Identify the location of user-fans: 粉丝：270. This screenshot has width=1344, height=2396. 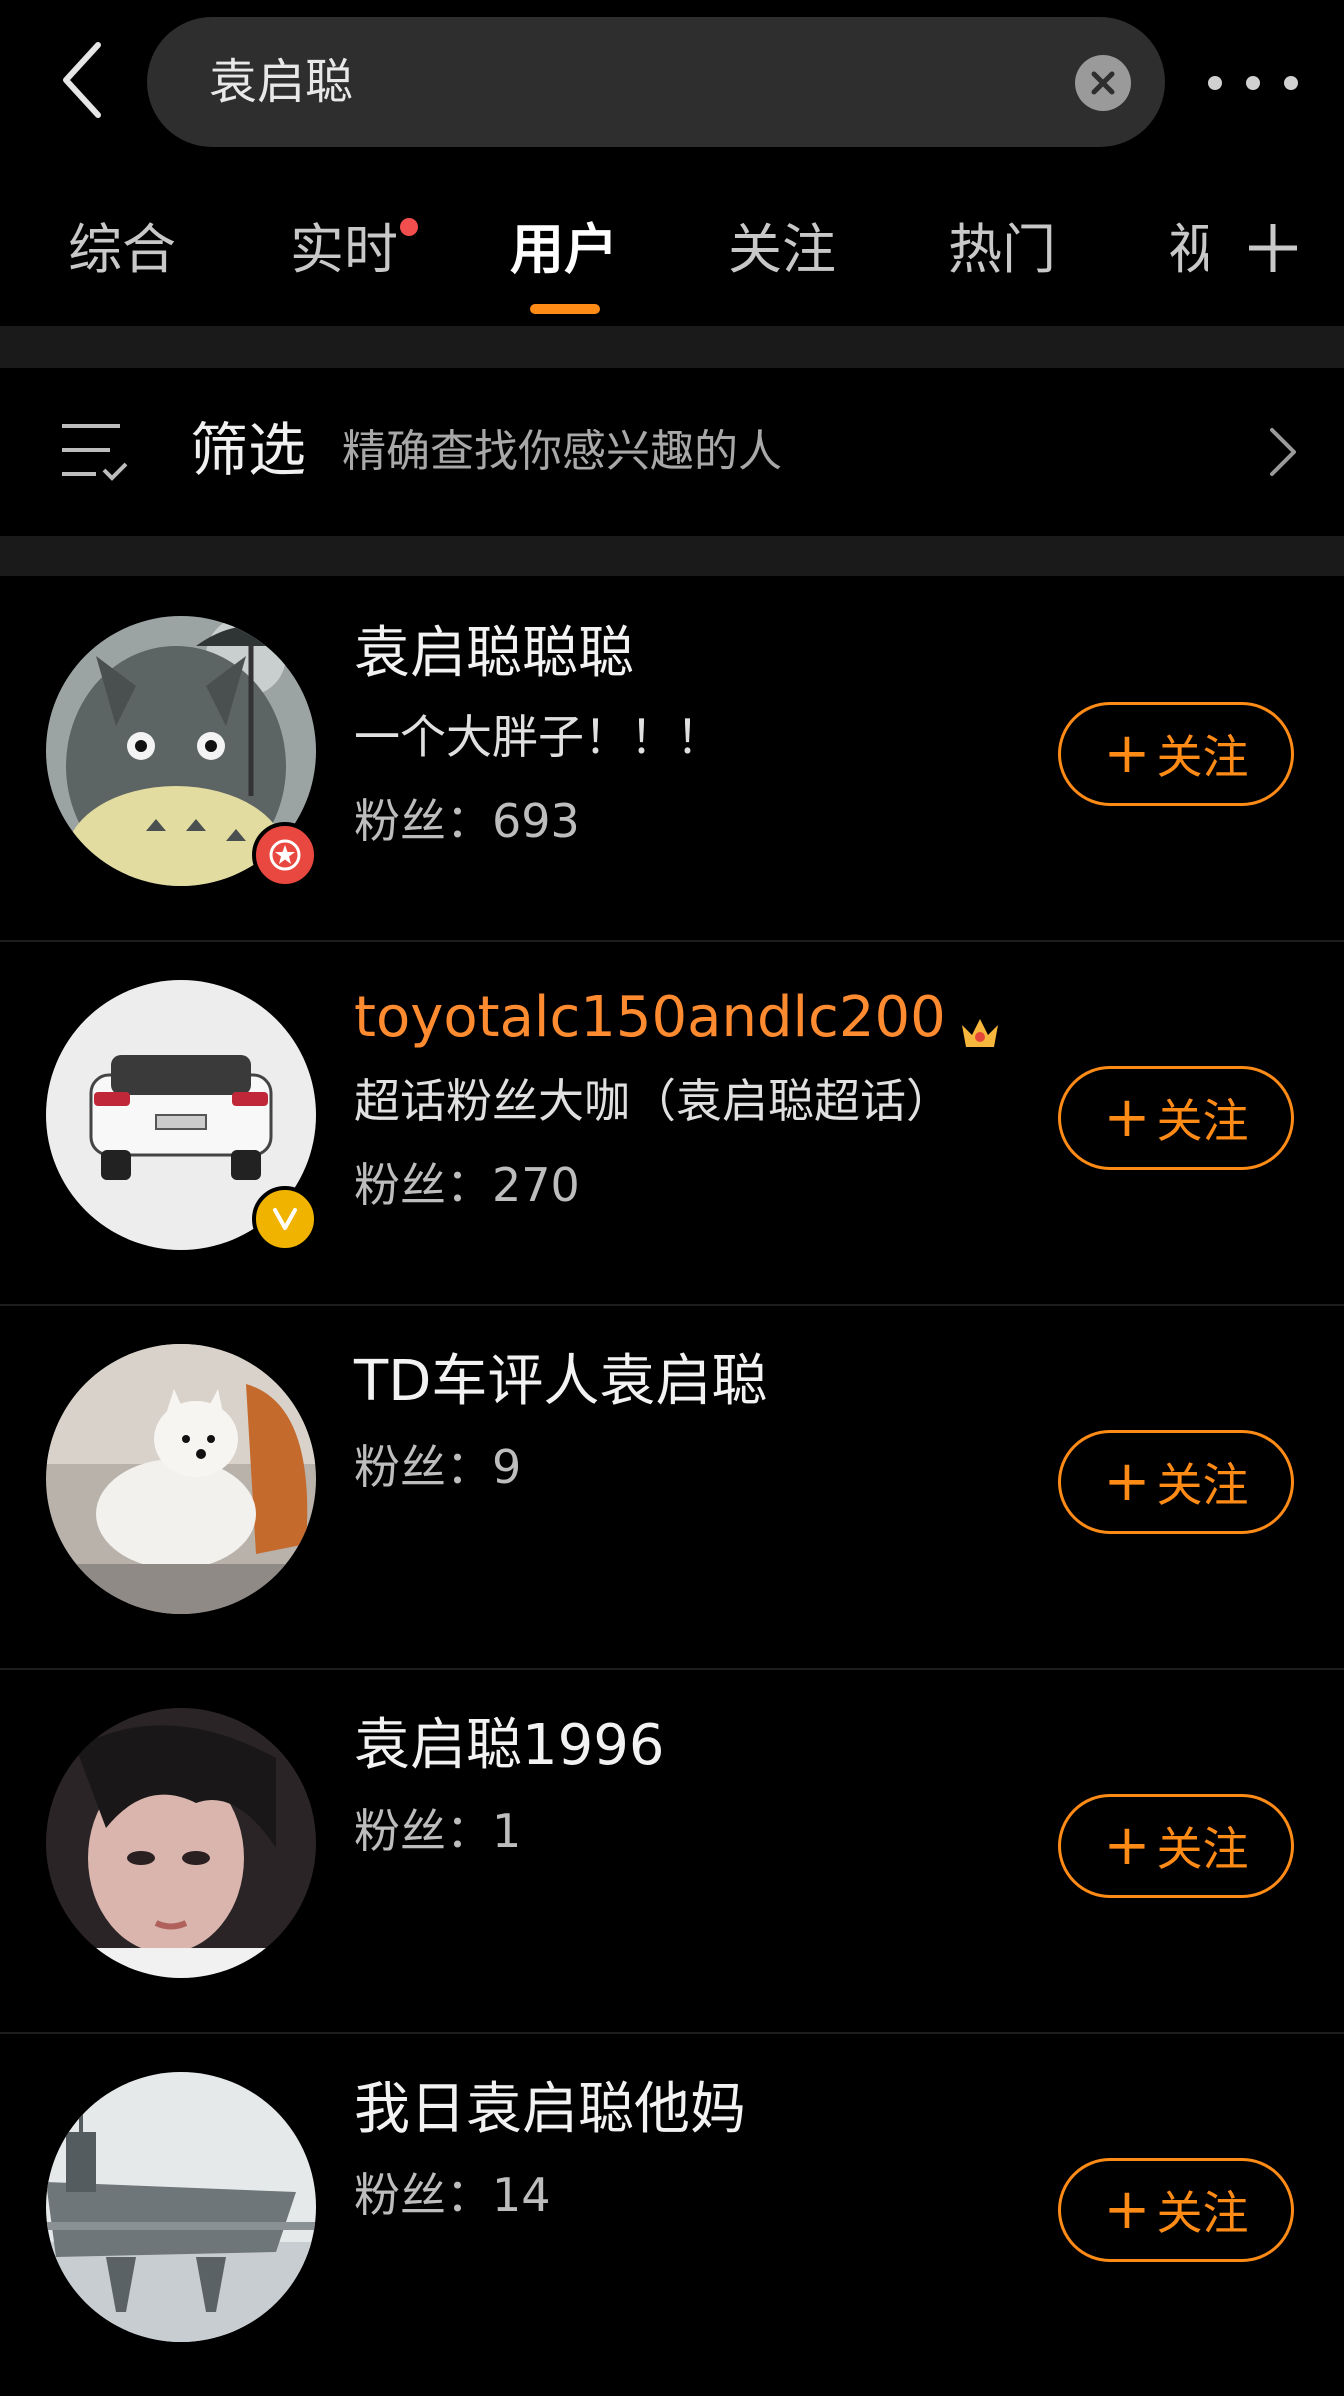
(467, 1185).